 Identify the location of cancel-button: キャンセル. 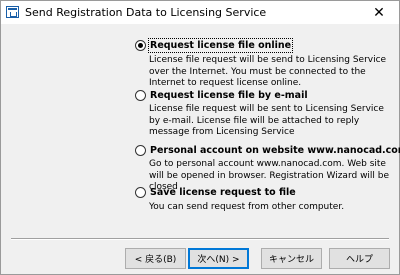
(291, 258).